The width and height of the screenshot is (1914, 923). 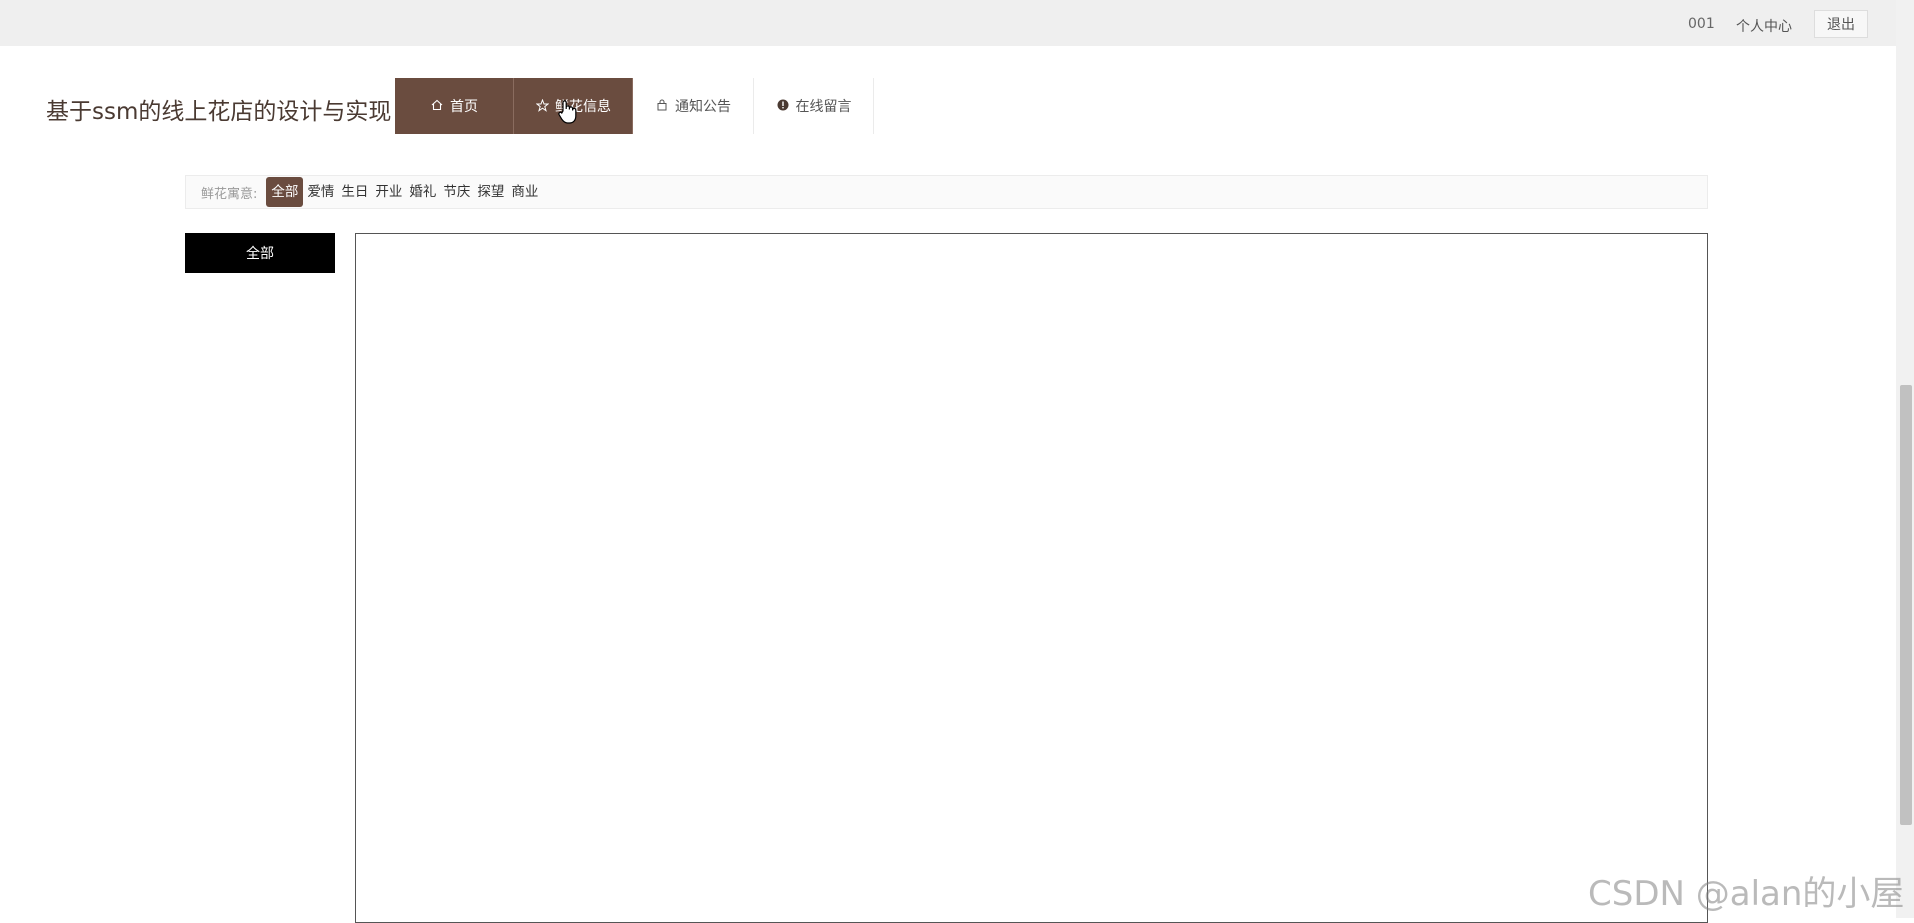 What do you see at coordinates (260, 253) in the screenshot?
I see `category-all-button: 全部` at bounding box center [260, 253].